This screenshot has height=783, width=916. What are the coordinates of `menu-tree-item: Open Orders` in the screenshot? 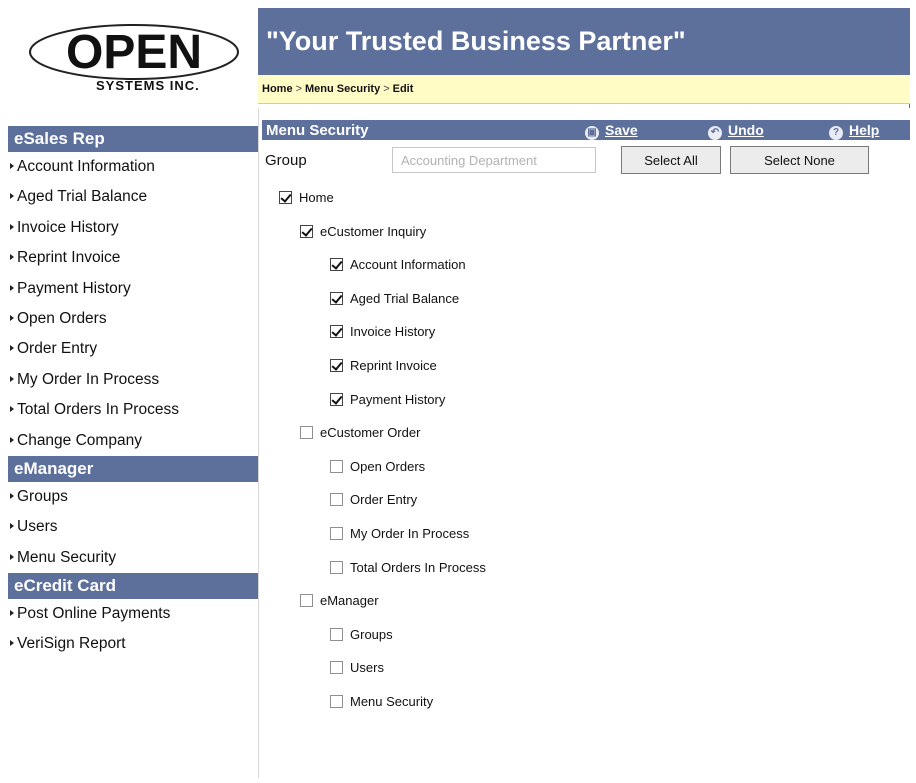 It's located at (377, 469).